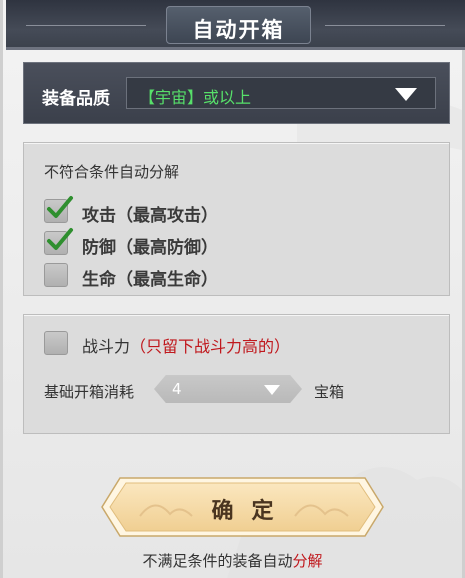 The height and width of the screenshot is (578, 465). I want to click on footer-highlight: 分解, so click(307, 561).